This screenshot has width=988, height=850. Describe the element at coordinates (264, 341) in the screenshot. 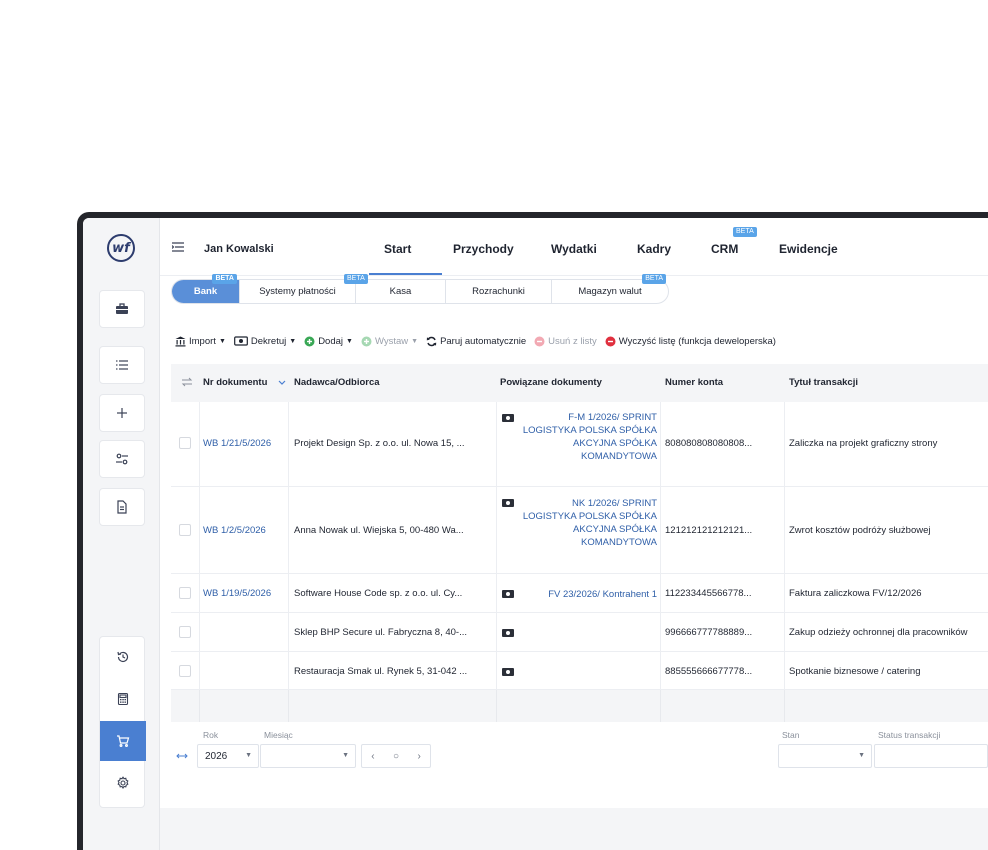

I see `dekretuj-button: Dekretuj ▼` at that location.